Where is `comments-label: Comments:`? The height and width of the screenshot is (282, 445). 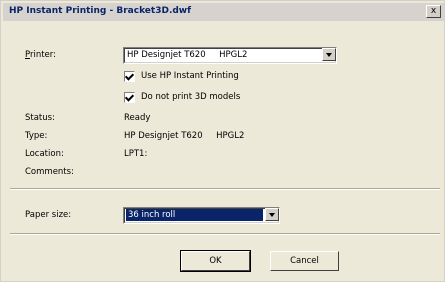 comments-label: Comments: is located at coordinates (49, 172).